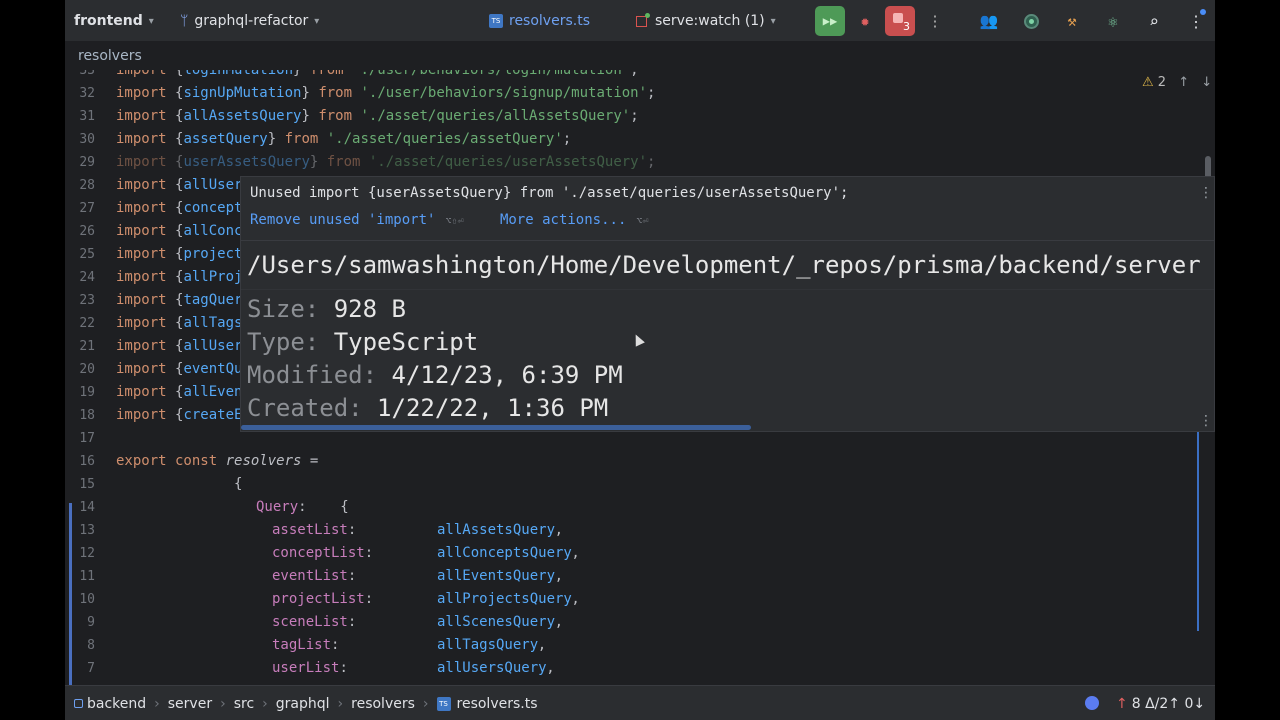 Image resolution: width=1280 pixels, height=720 pixels. I want to click on punct: ,, so click(559, 530).